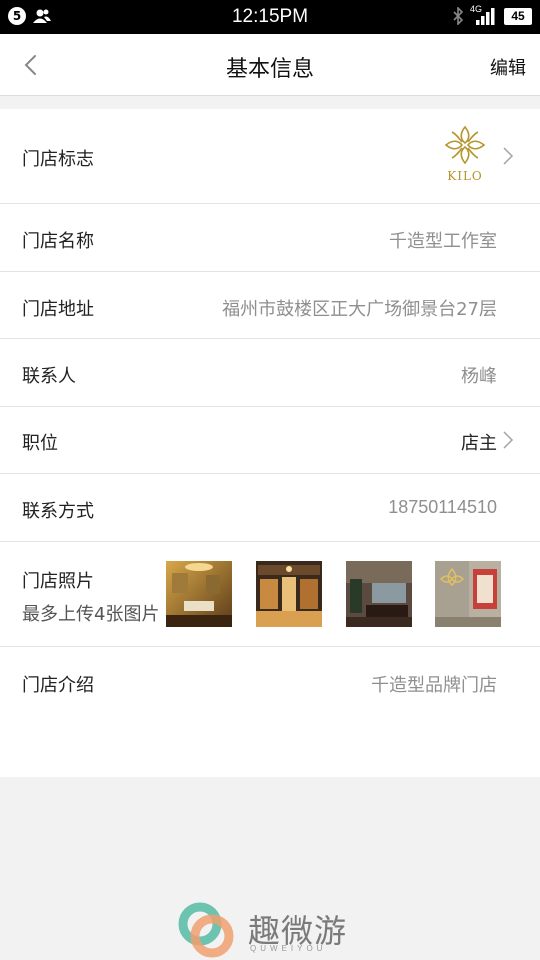  What do you see at coordinates (58, 241) in the screenshot?
I see `store-name-label: 门店名称` at bounding box center [58, 241].